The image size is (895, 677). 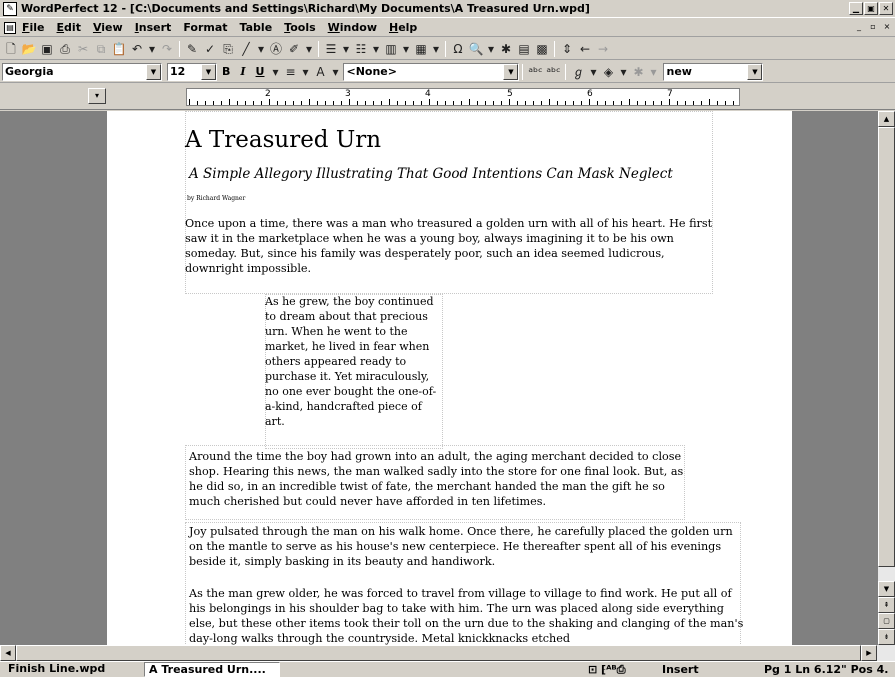 I want to click on paste-icon: 📋, so click(x=119, y=49).